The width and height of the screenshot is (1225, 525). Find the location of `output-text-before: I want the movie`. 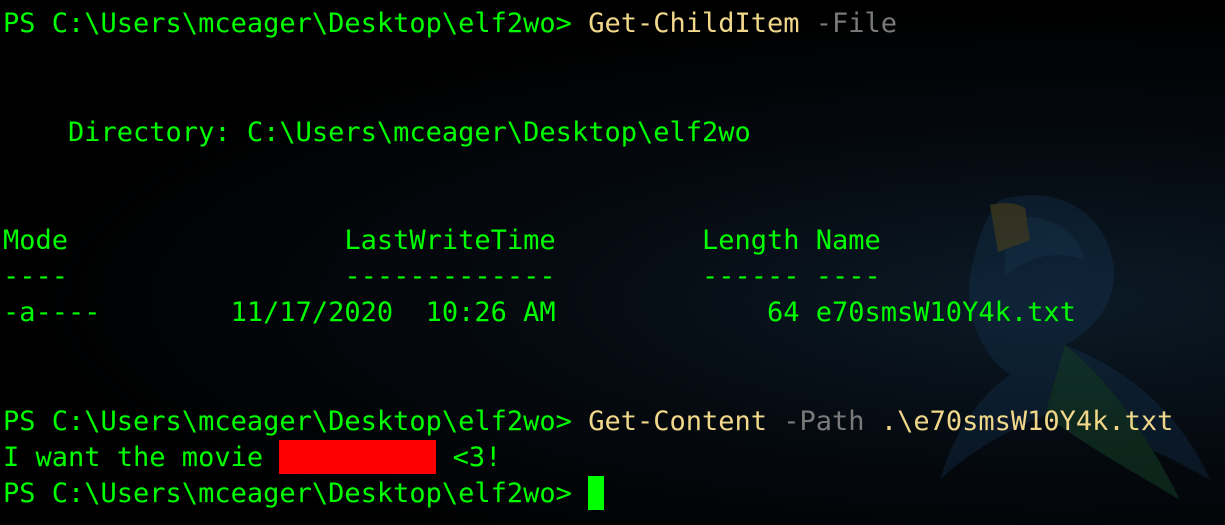

output-text-before: I want the movie is located at coordinates (141, 457).